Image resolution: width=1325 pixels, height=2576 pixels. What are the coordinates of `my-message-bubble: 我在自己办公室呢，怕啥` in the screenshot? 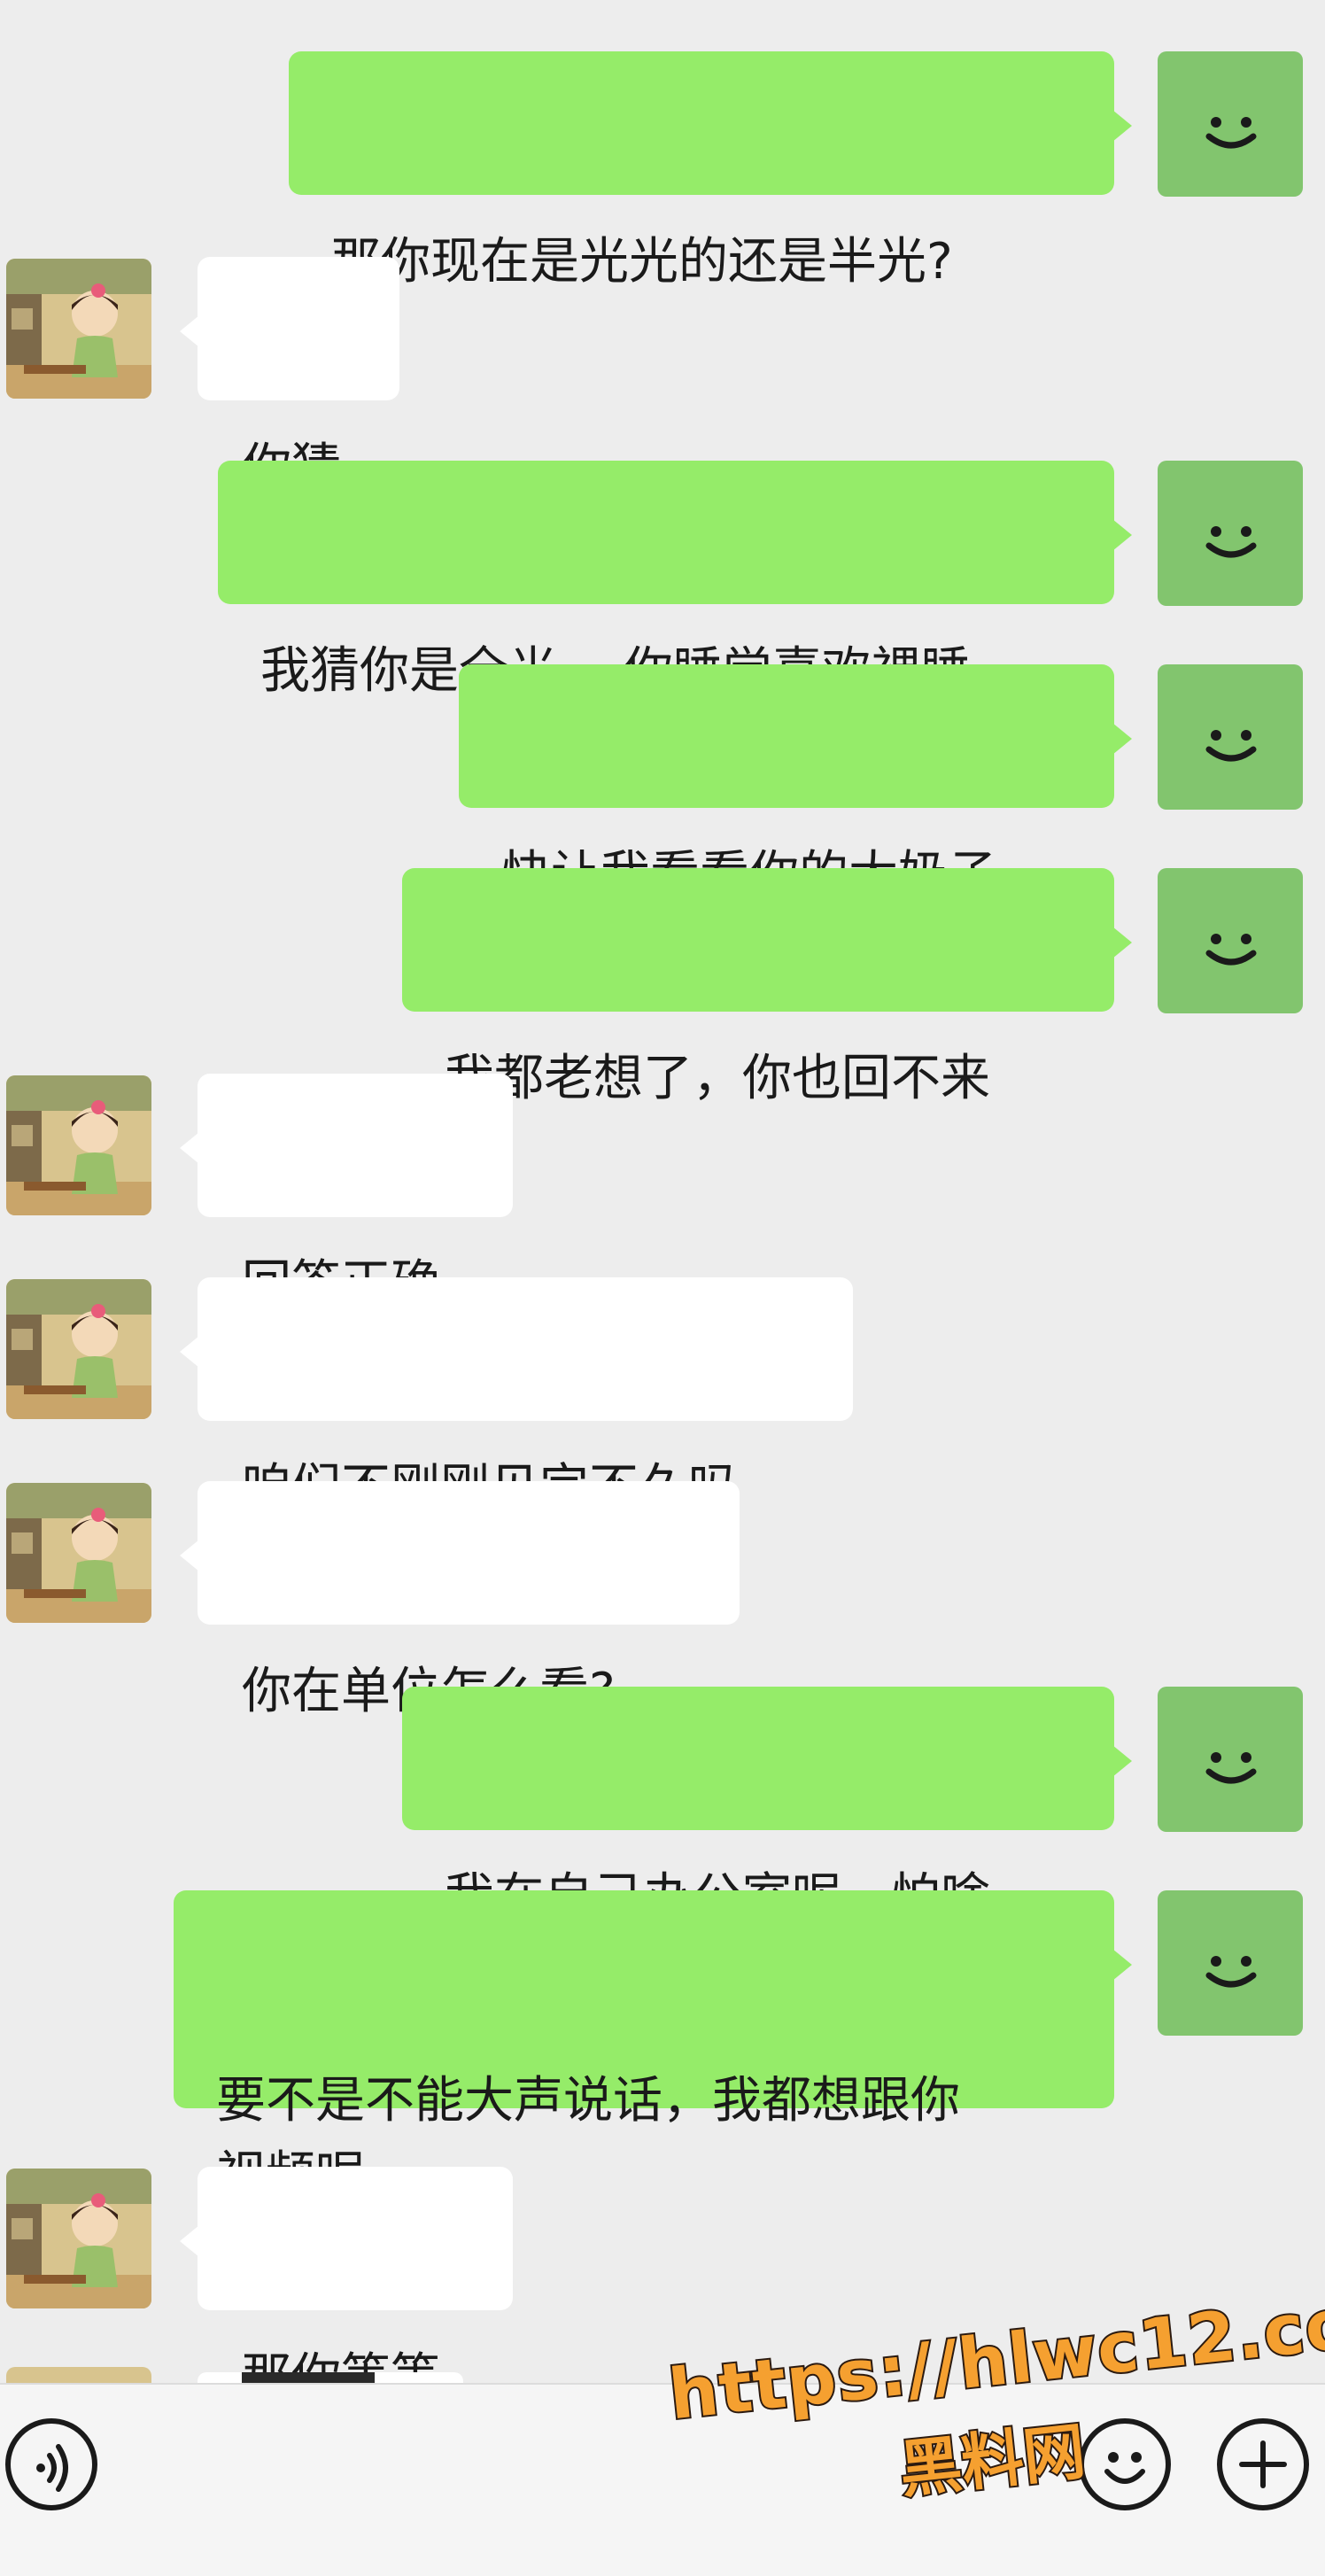 It's located at (767, 1806).